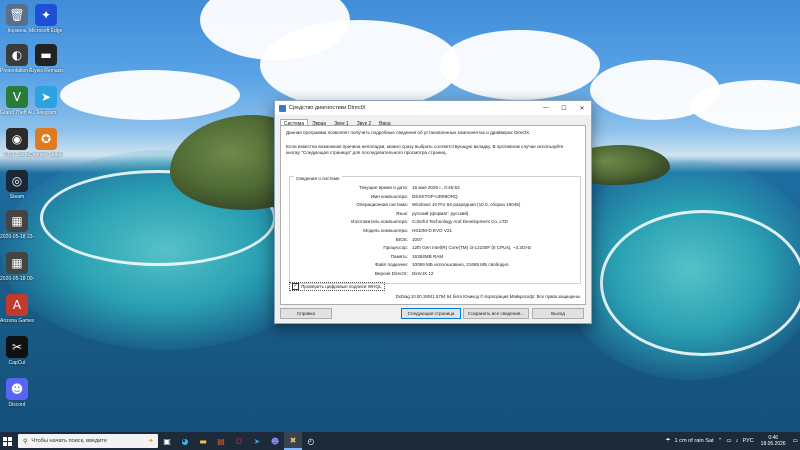  Describe the element at coordinates (306, 313) in the screenshot. I see `help-button: Справка` at that location.